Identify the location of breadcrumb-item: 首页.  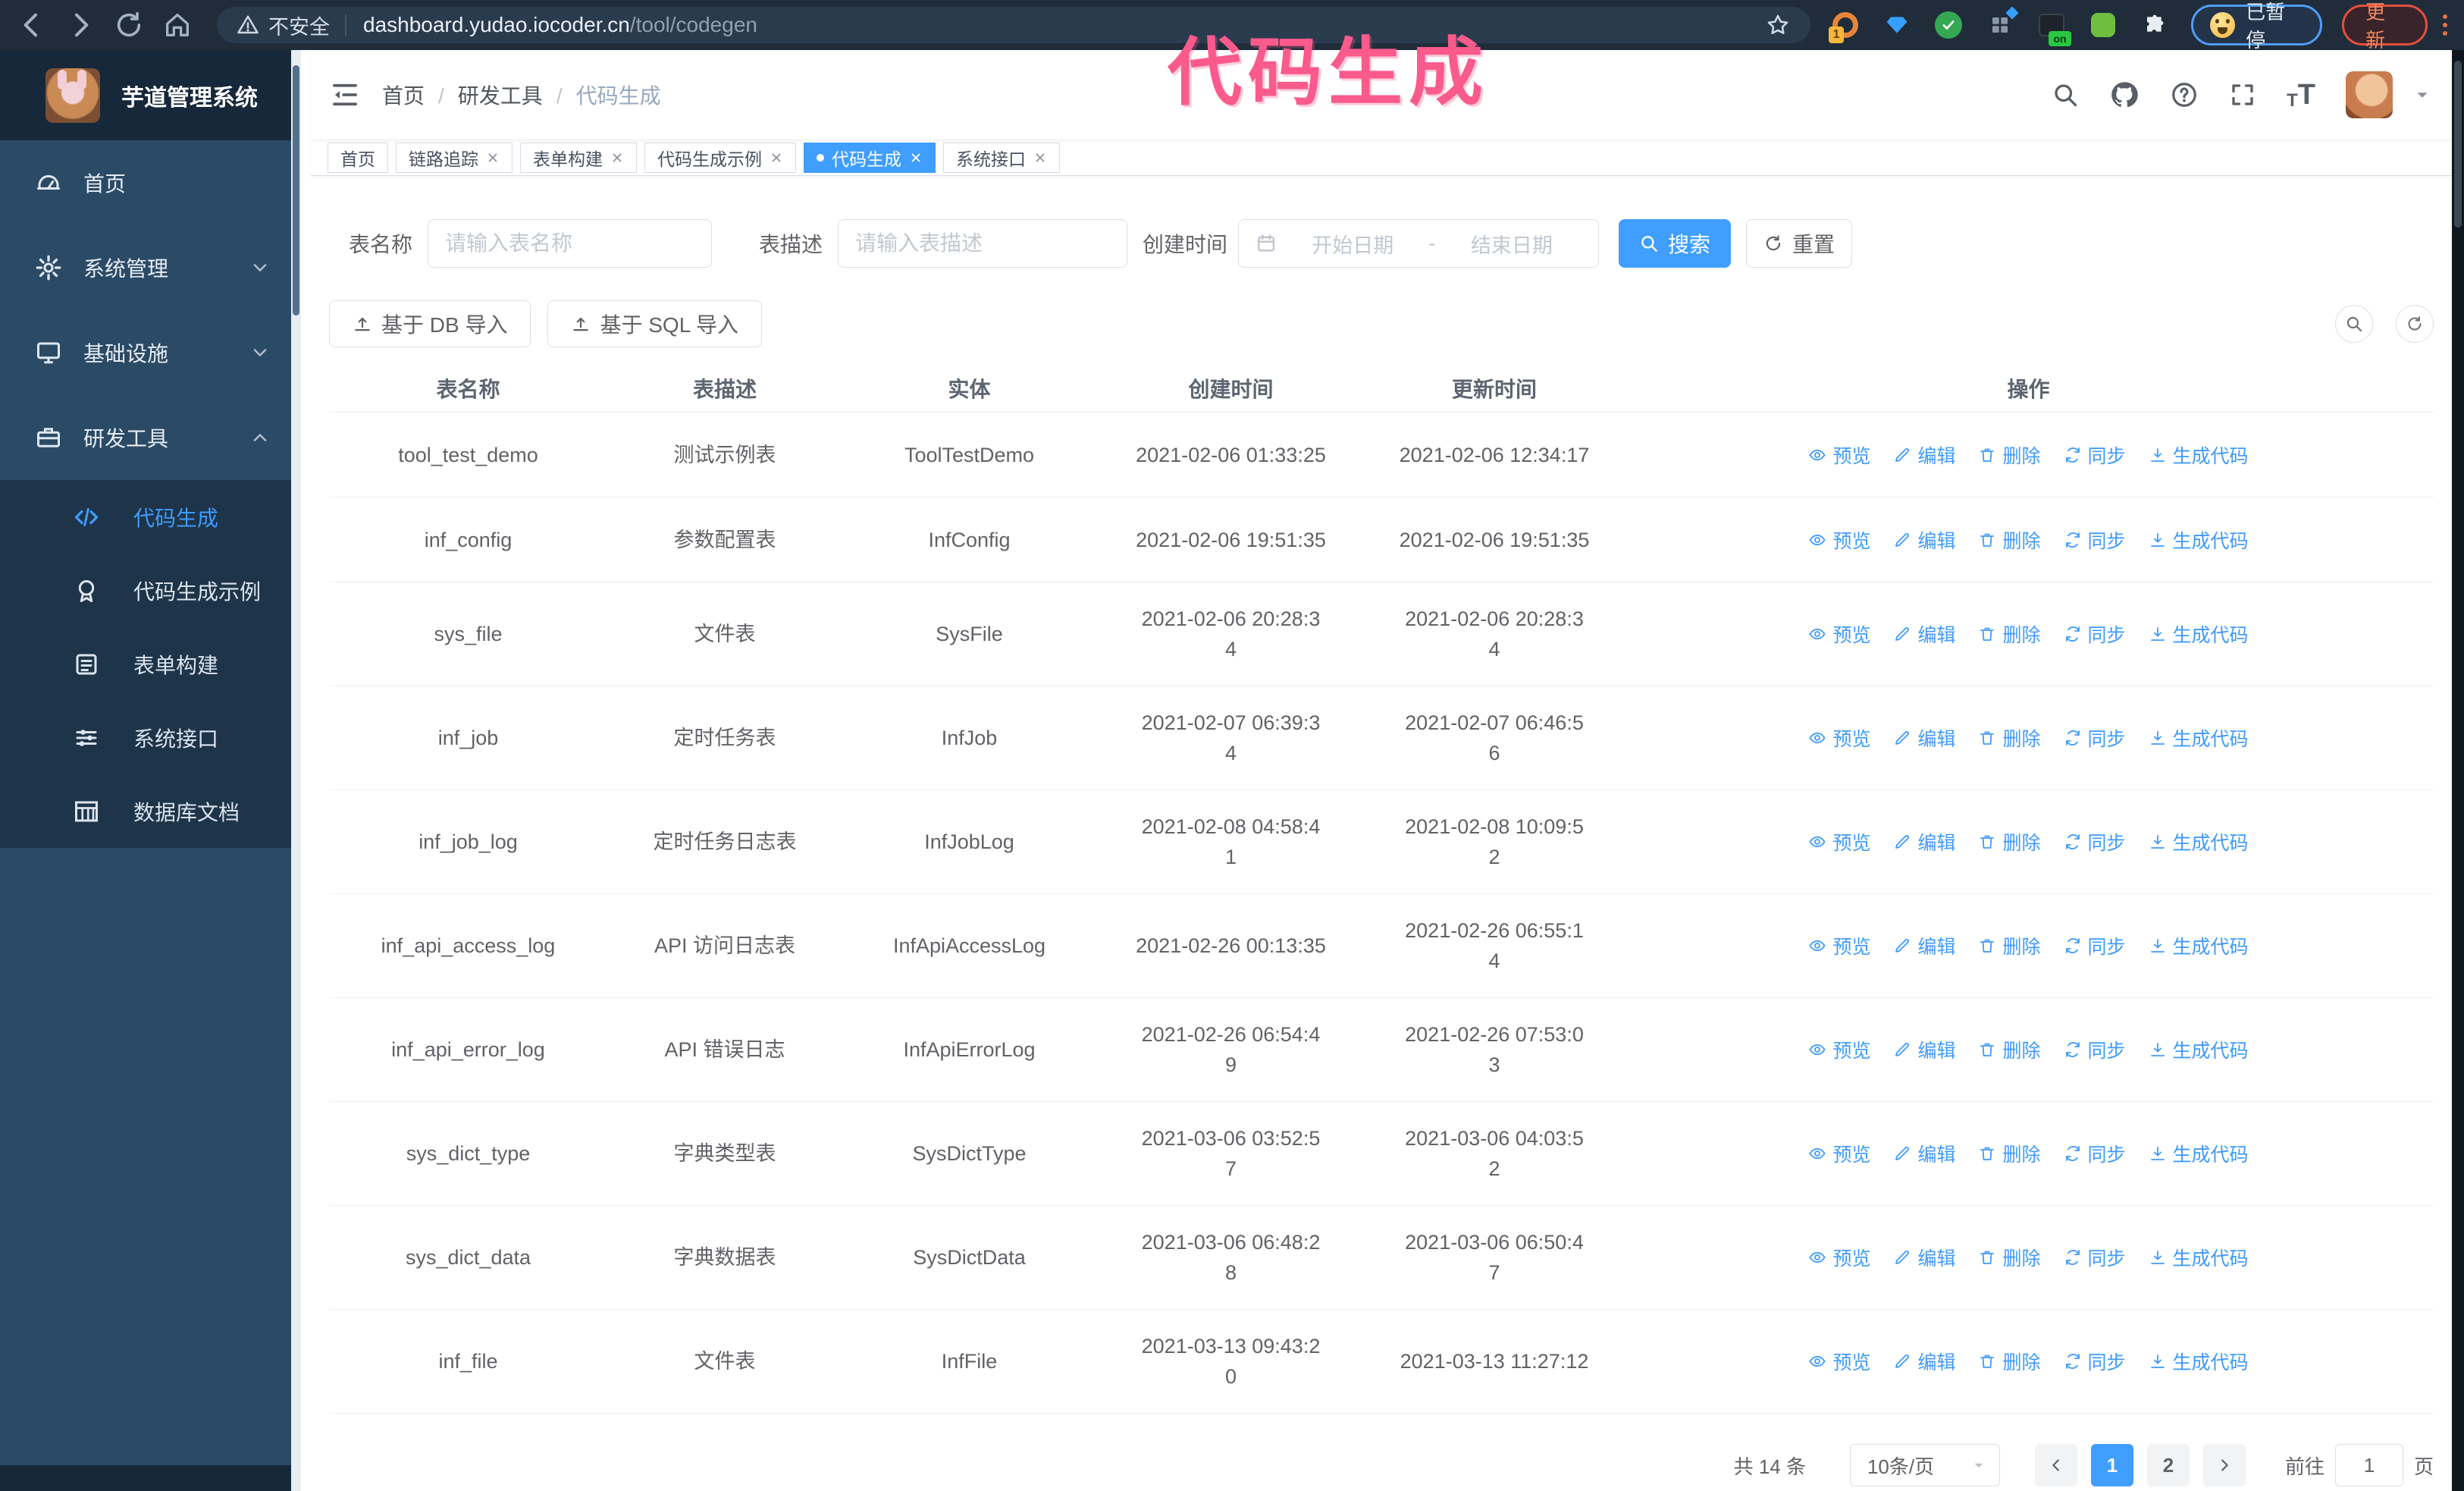
(403, 95).